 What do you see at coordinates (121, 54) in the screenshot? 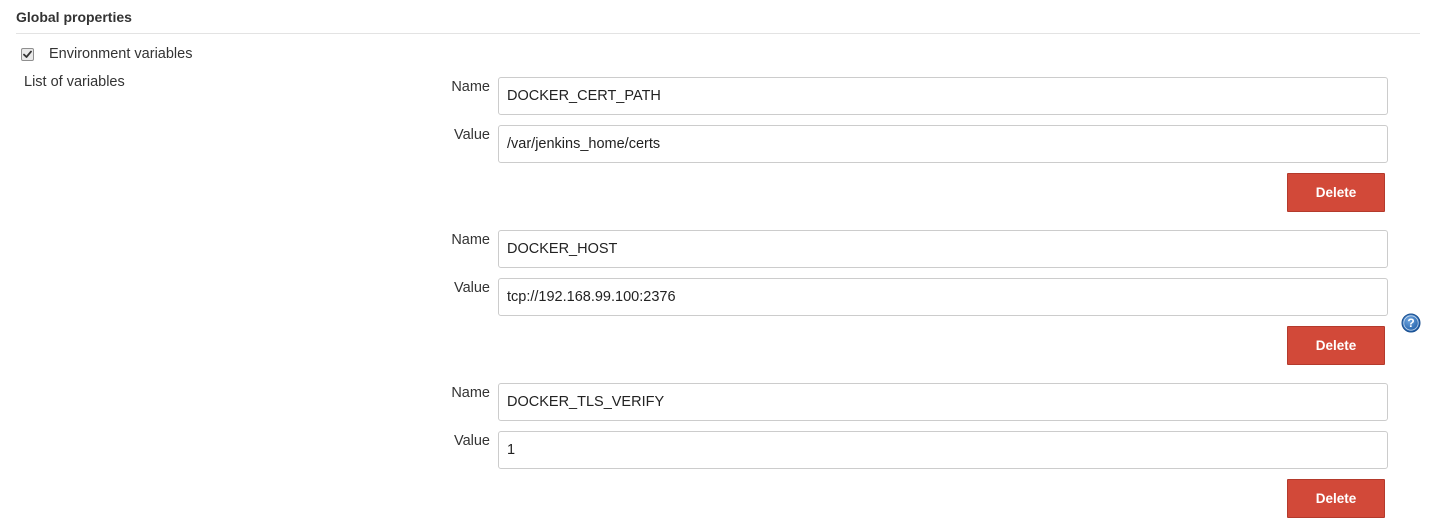
I see `environment-variables-label: Environment variables` at bounding box center [121, 54].